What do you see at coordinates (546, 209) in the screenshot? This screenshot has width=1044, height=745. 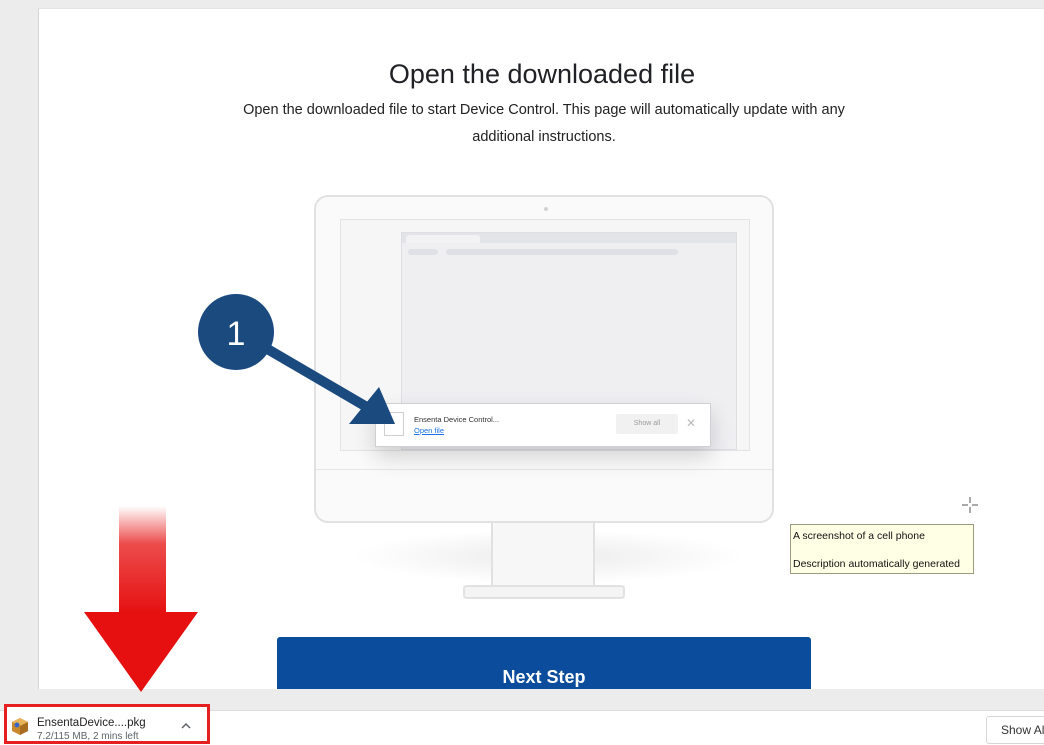 I see `monitor-camera` at bounding box center [546, 209].